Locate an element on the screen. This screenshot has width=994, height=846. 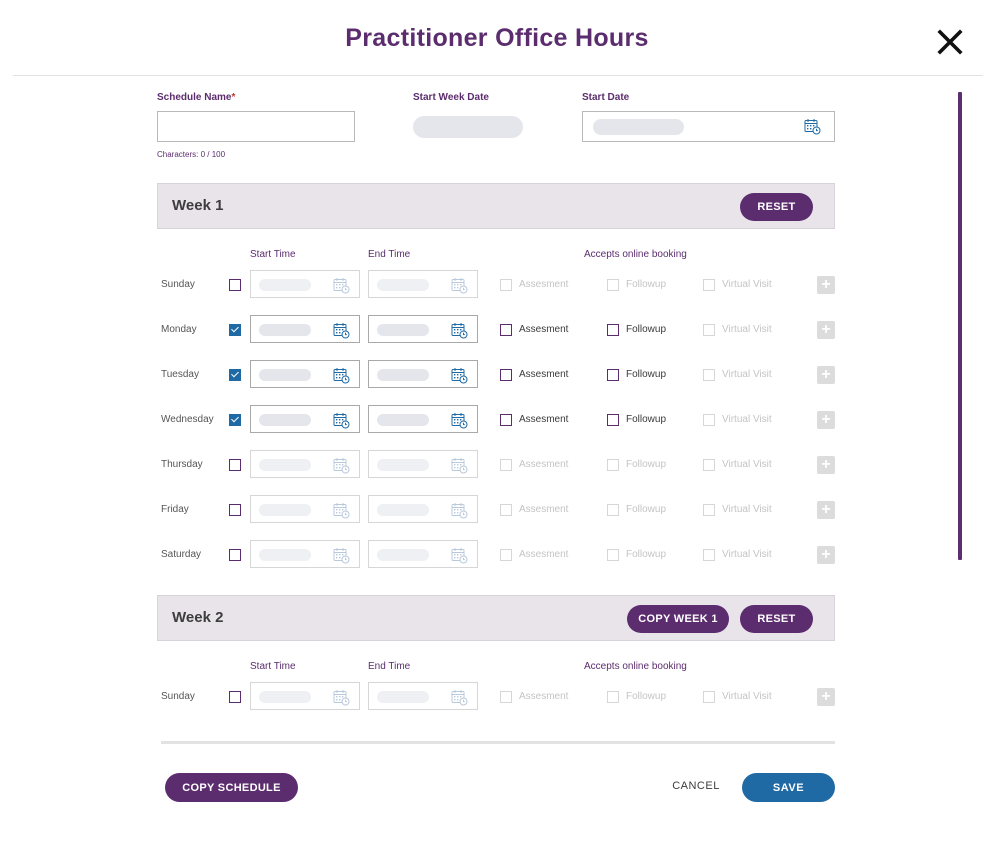
day-name: Sunday is located at coordinates (178, 696).